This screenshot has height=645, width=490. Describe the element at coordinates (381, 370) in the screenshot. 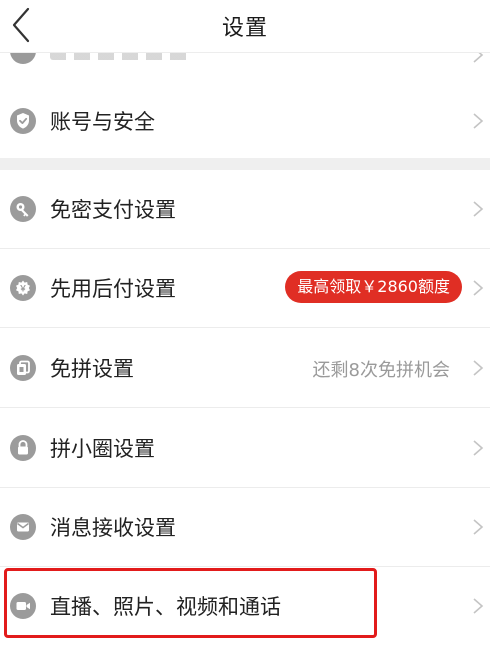

I see `remaining-chances-text: 还剩8次免拼机会` at that location.